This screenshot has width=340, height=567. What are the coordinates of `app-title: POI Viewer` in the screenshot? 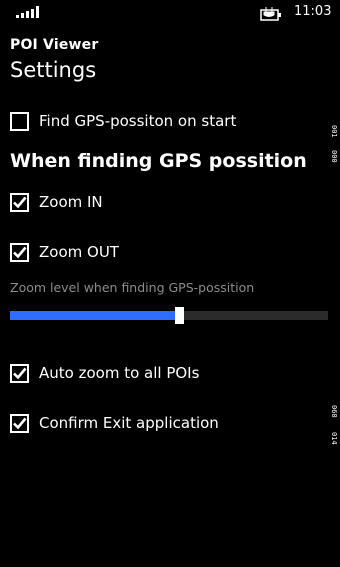 It's located at (54, 45).